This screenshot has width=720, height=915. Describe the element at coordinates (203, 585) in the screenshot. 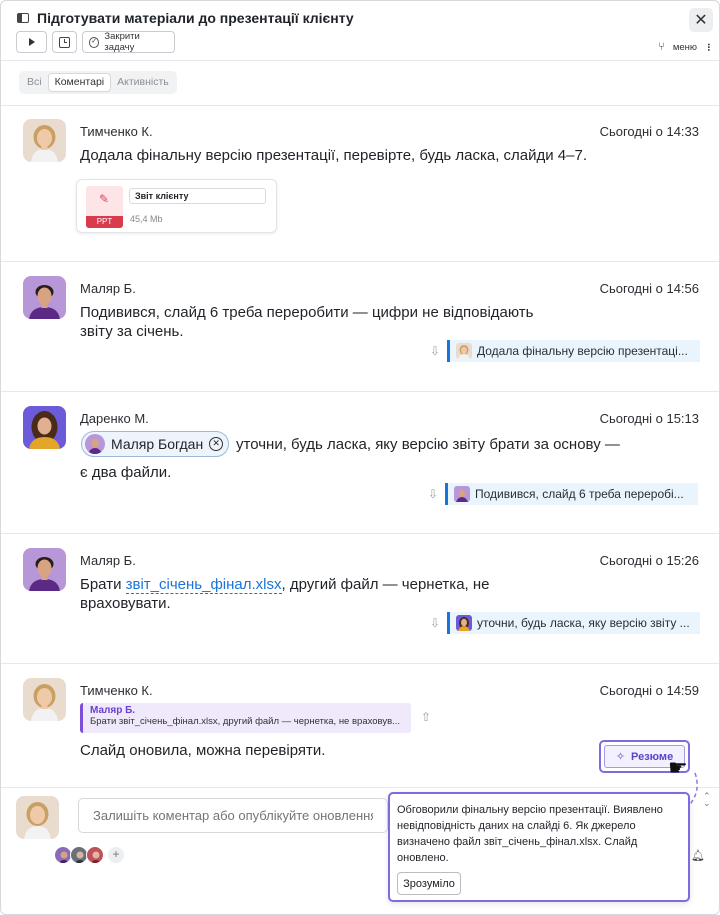

I see `file-link: звіт_січень_фінал.xlsx` at that location.